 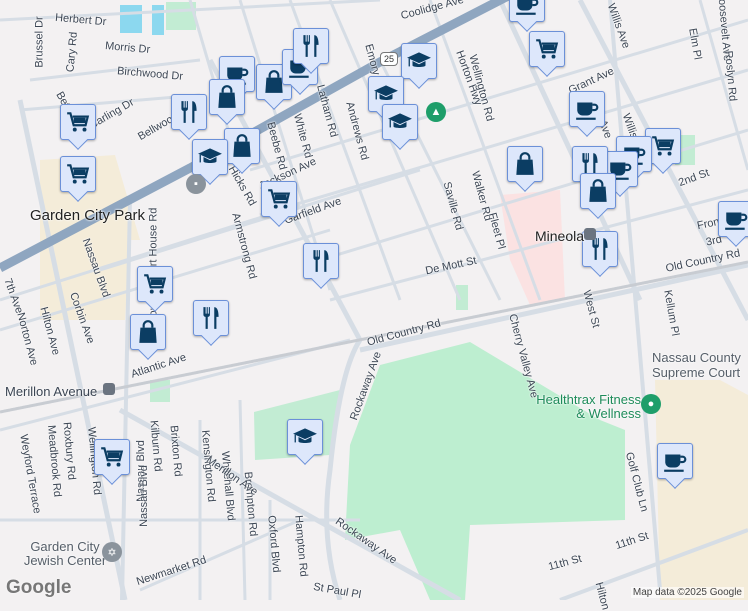 I want to click on place-jewish-center: Garden City Jewish Center, so click(x=65, y=554).